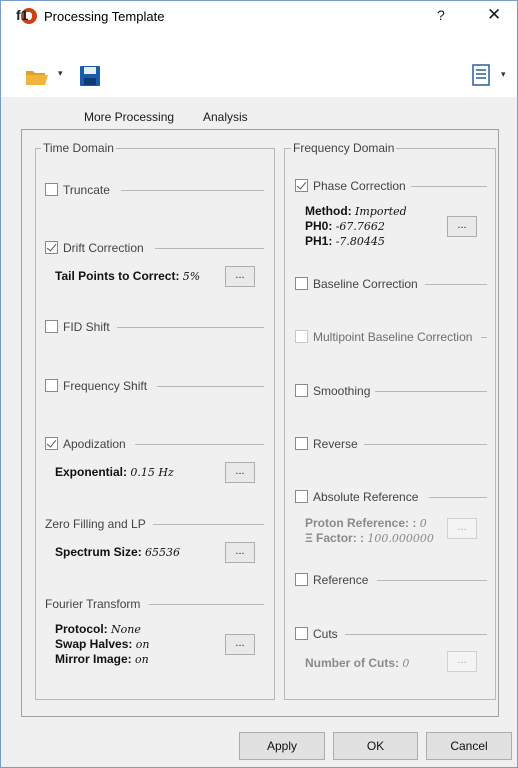  I want to click on absolute-reference-label: Absolute Reference, so click(366, 497).